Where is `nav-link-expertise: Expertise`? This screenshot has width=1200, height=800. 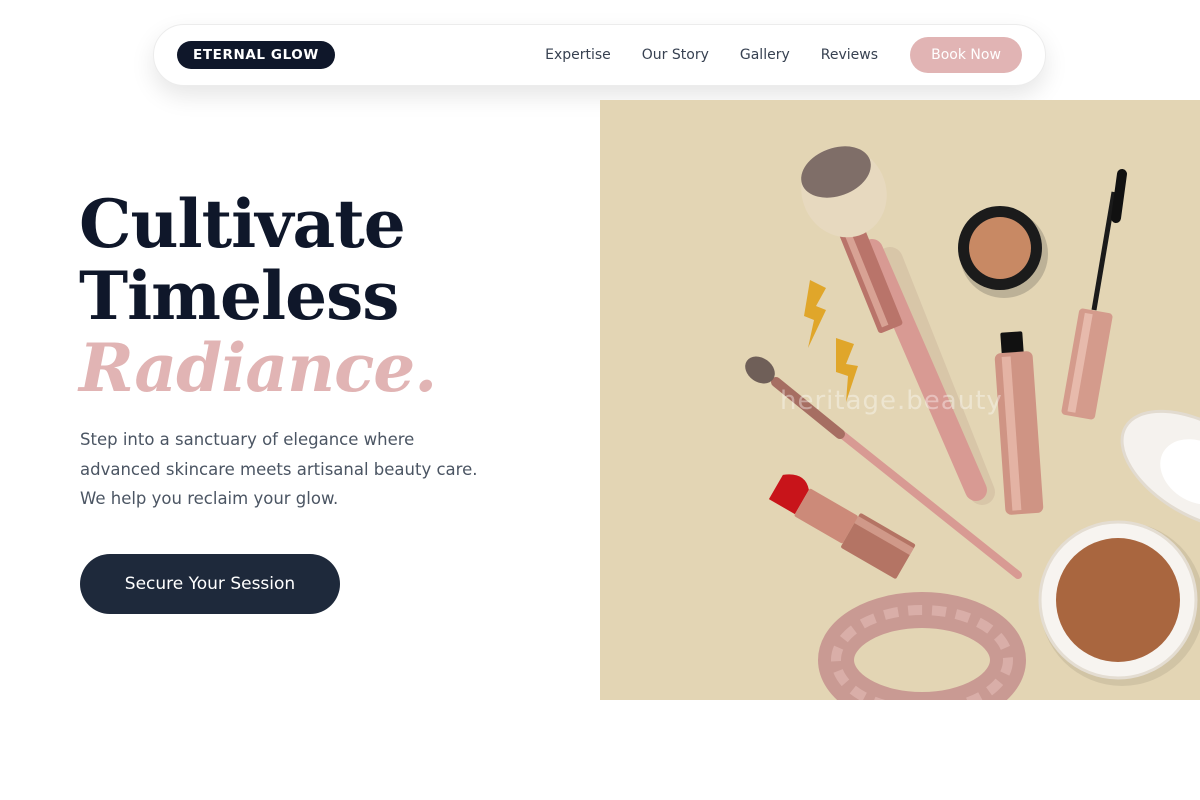 nav-link-expertise: Expertise is located at coordinates (578, 55).